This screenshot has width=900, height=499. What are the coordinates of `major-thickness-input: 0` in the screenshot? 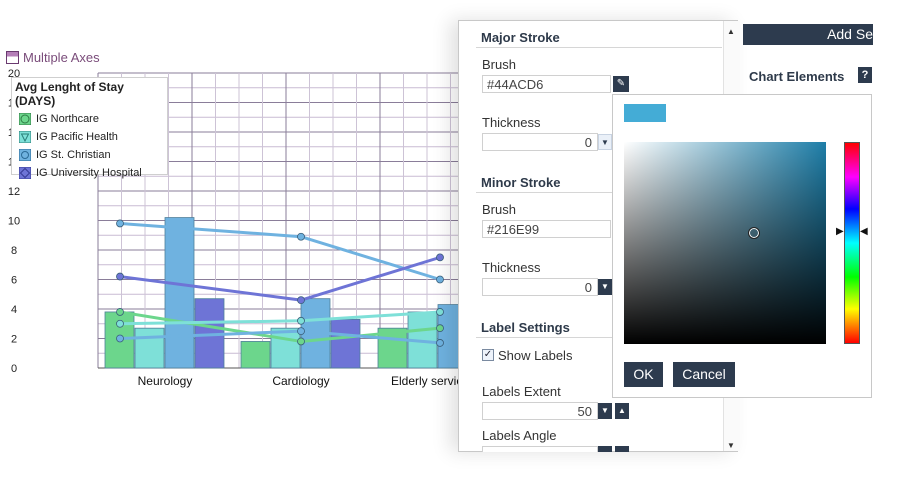 It's located at (540, 142).